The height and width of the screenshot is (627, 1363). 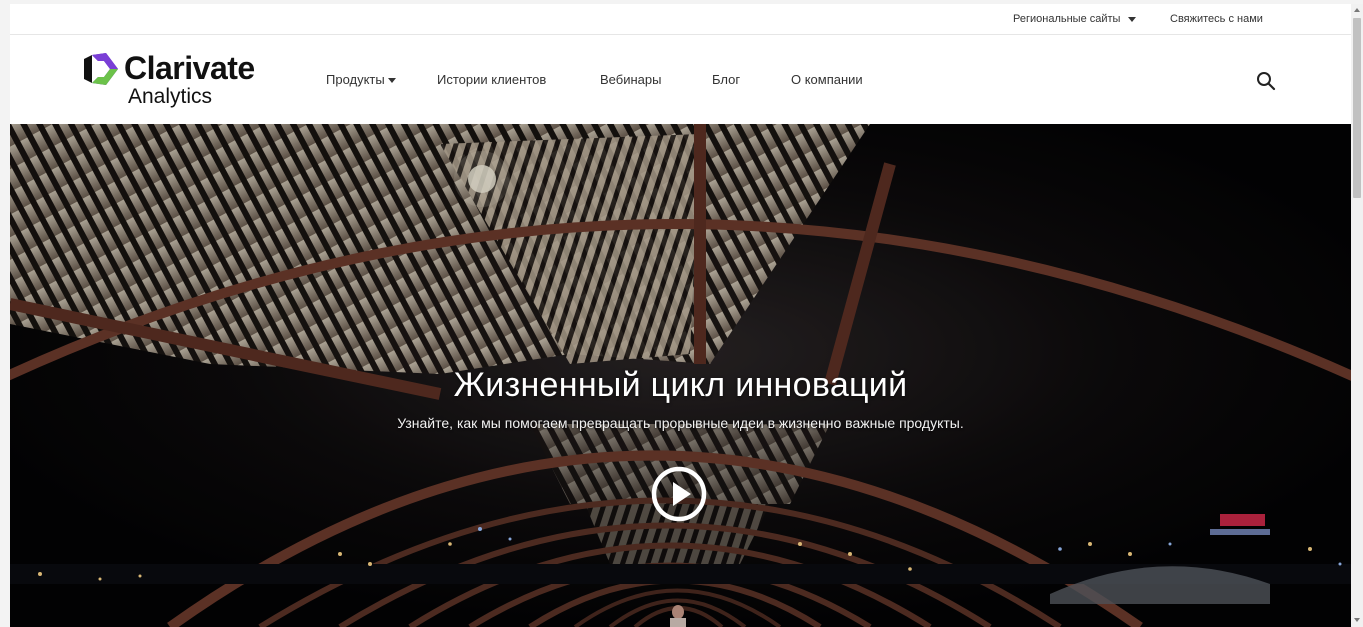 What do you see at coordinates (1067, 19) in the screenshot?
I see `regional-sites-label: Региональные сайты` at bounding box center [1067, 19].